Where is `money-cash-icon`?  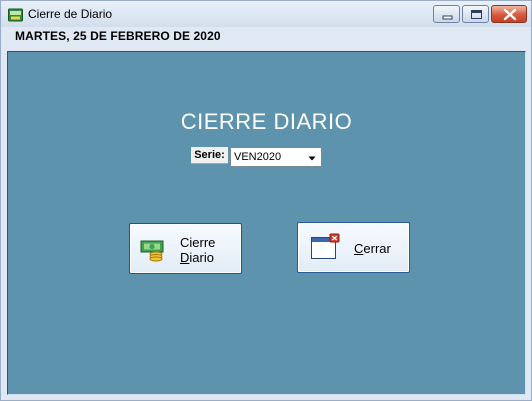 money-cash-icon is located at coordinates (154, 252).